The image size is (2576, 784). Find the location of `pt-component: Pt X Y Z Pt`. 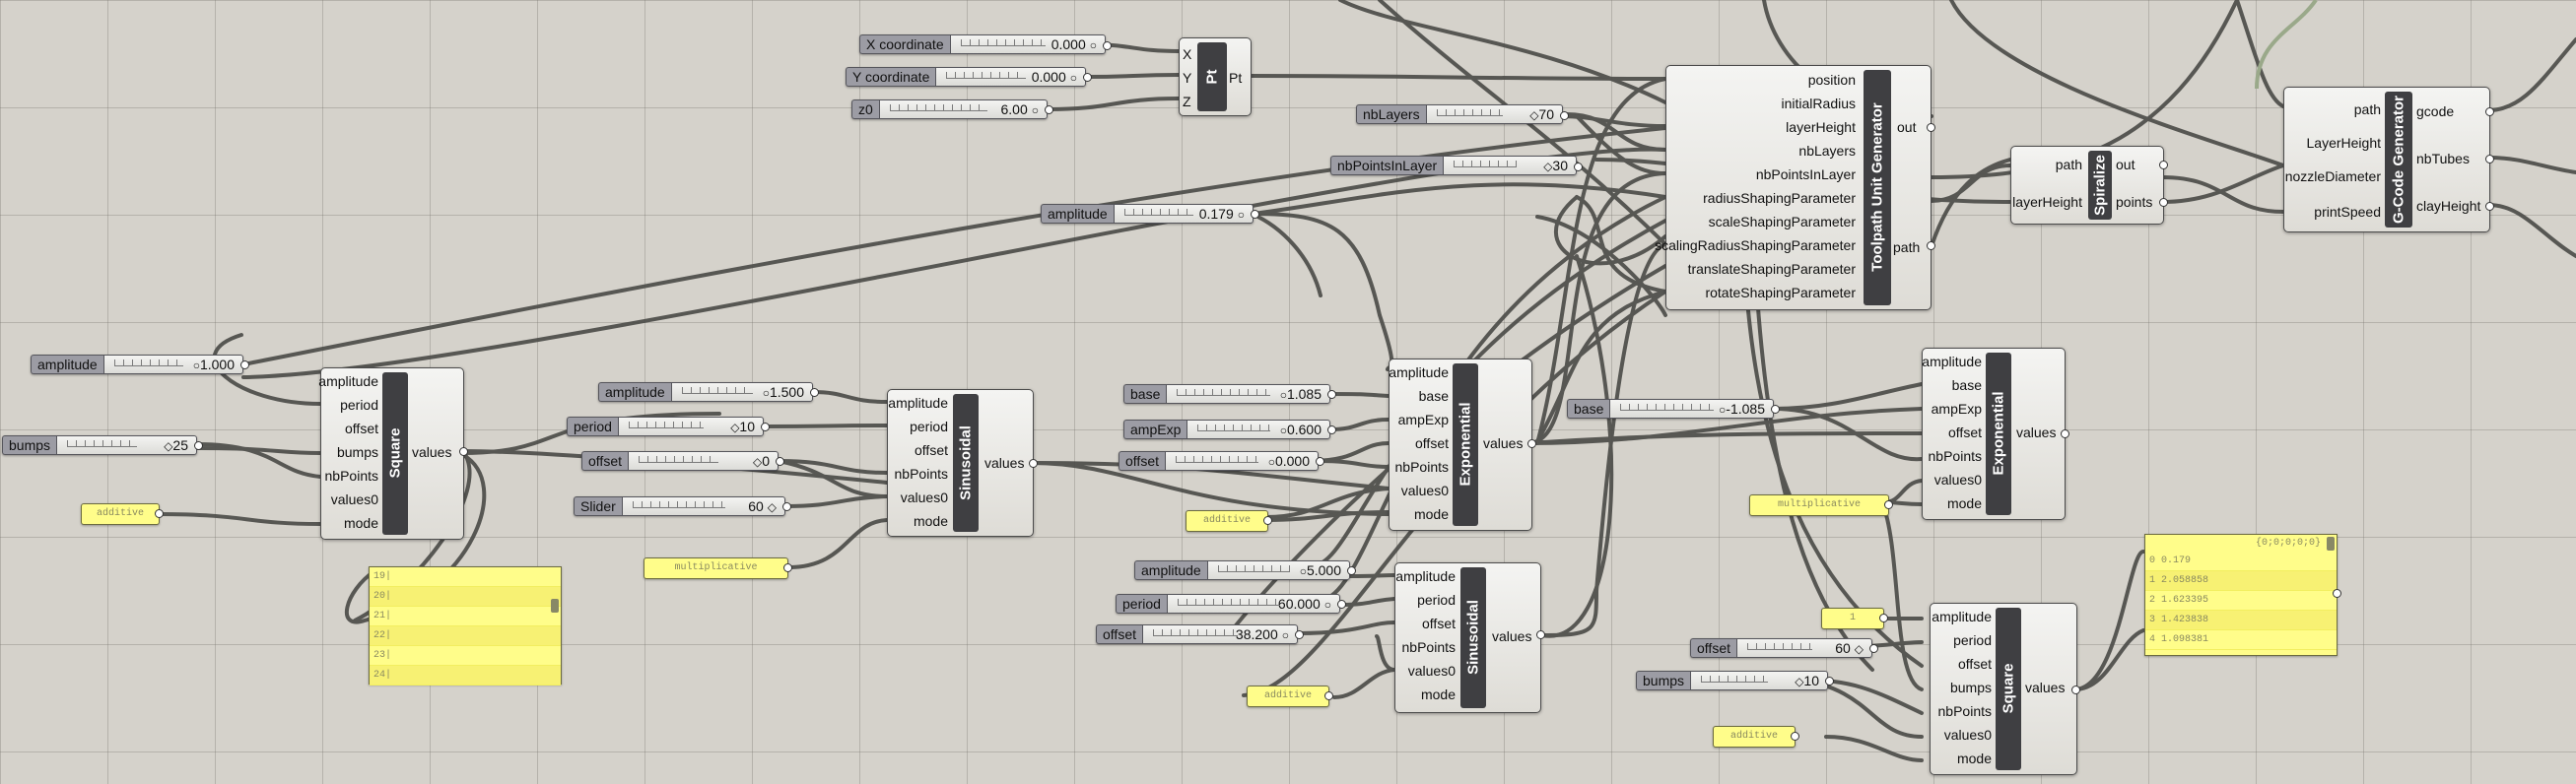

pt-component: Pt X Y Z Pt is located at coordinates (1215, 77).